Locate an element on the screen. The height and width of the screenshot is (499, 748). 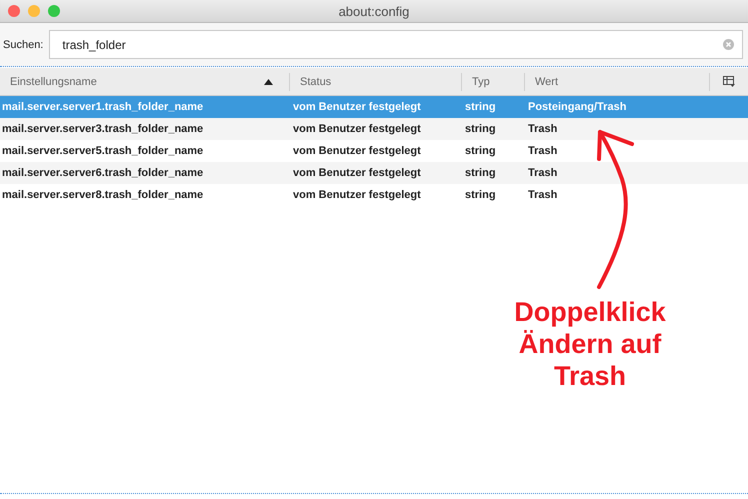
column-header: Wert is located at coordinates (617, 81).